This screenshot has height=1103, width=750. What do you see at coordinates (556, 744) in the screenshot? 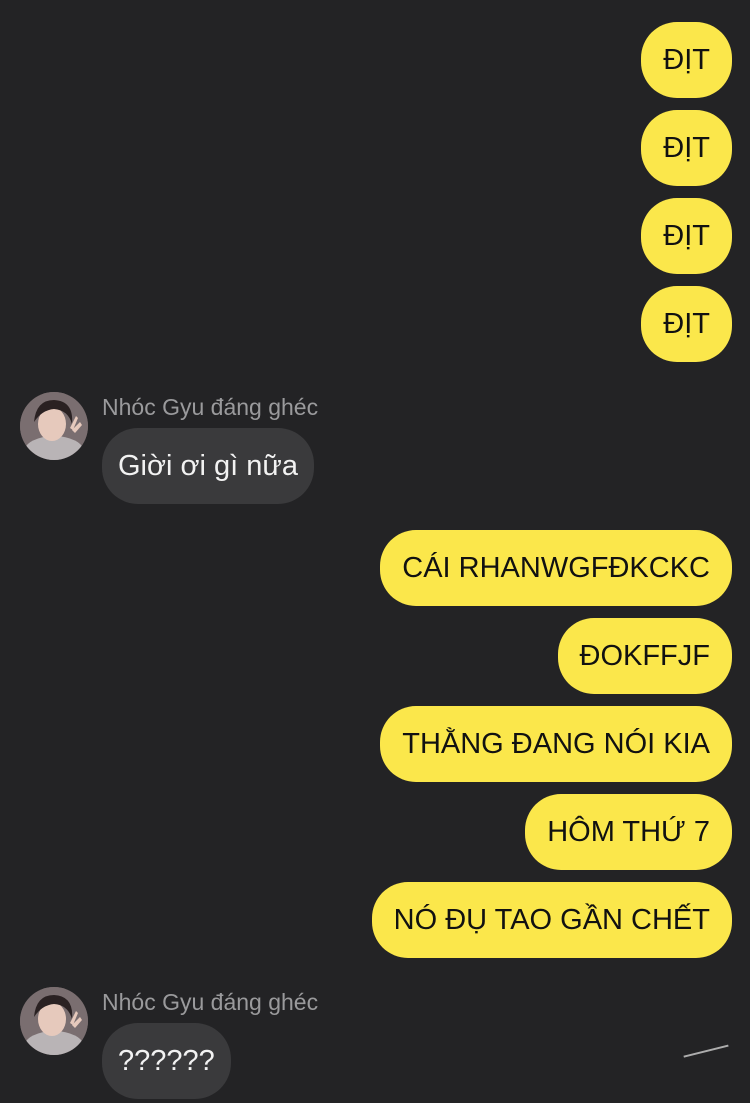
I see `outgoing-message-bubble: THẰNG ĐANG NÓI KIA` at bounding box center [556, 744].